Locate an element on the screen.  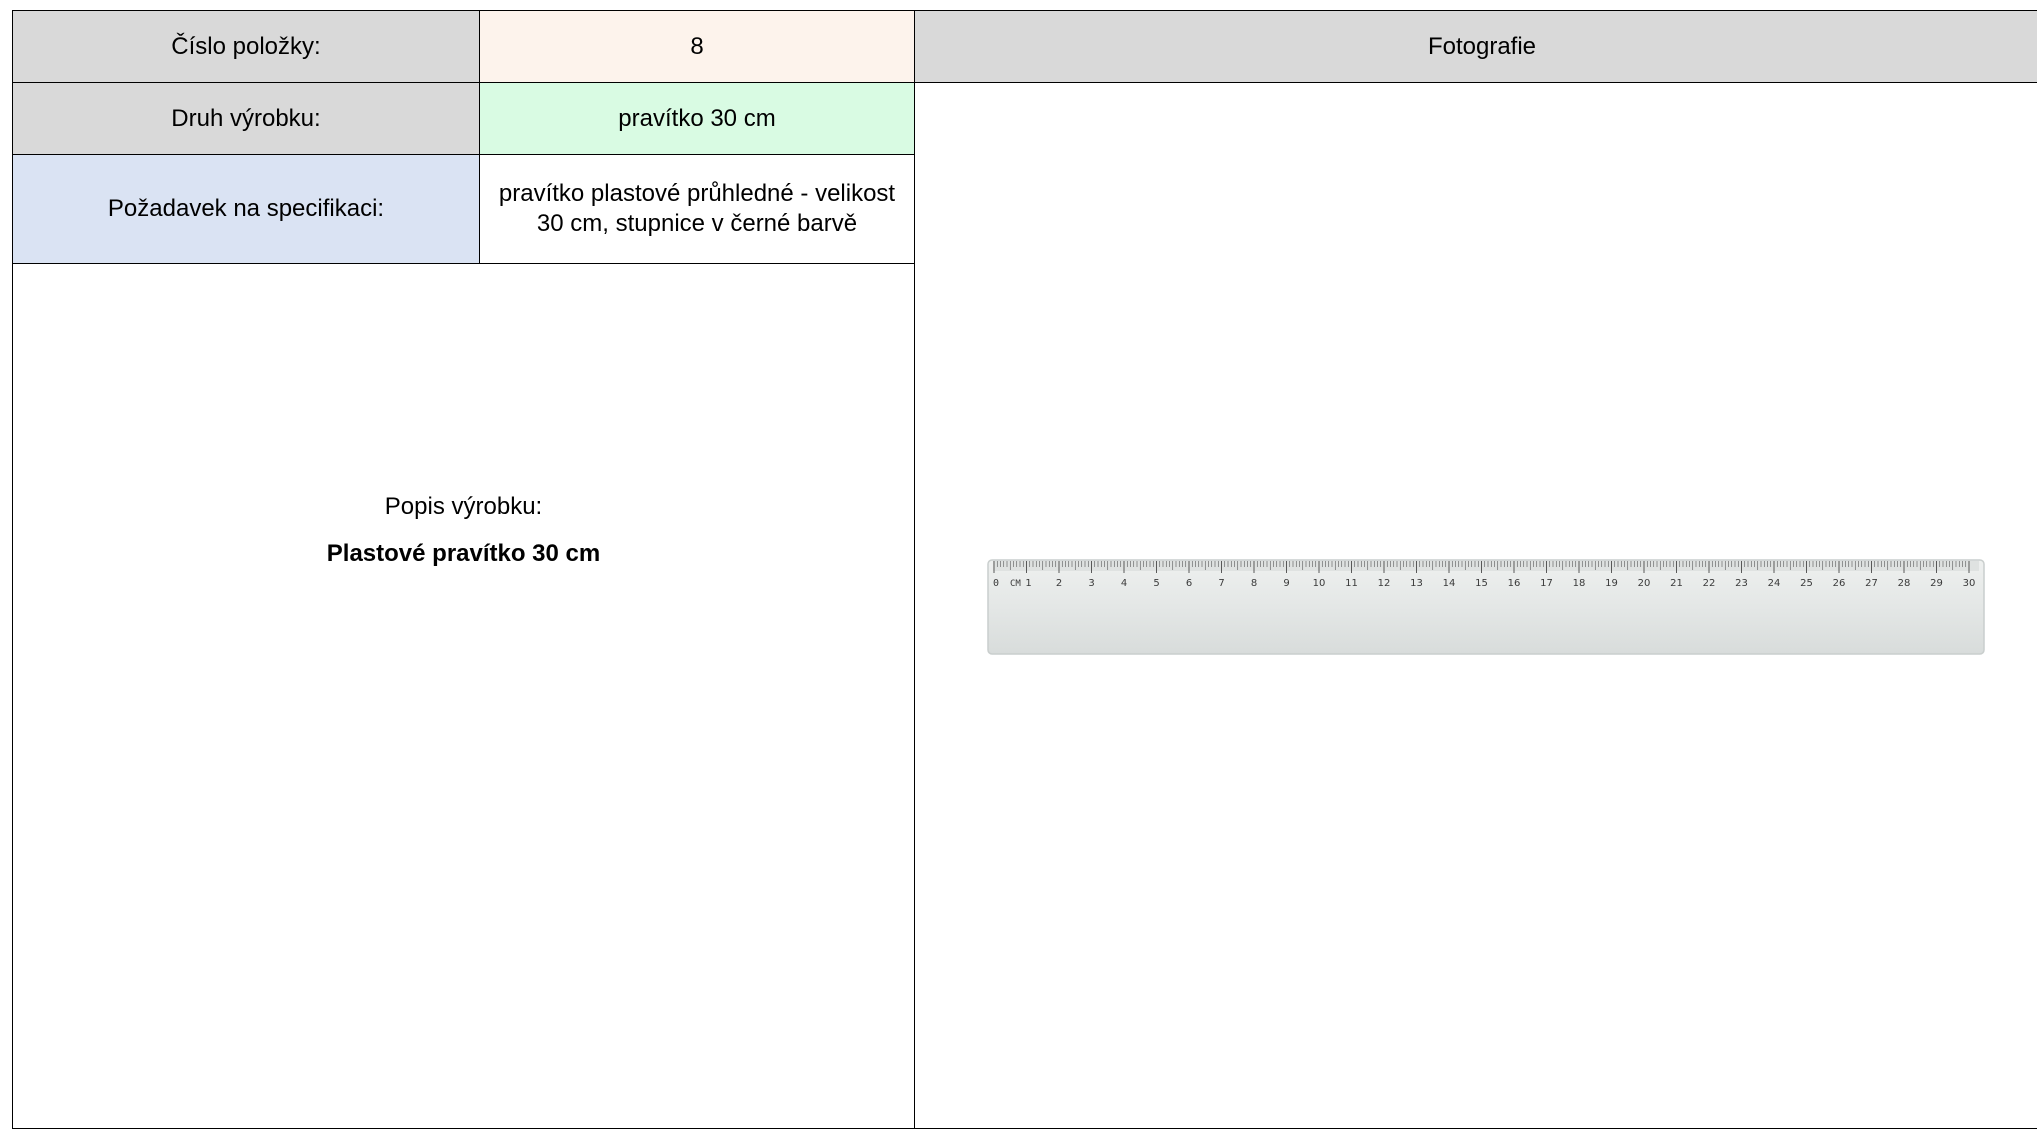
ruler-number: 14 is located at coordinates (1449, 583).